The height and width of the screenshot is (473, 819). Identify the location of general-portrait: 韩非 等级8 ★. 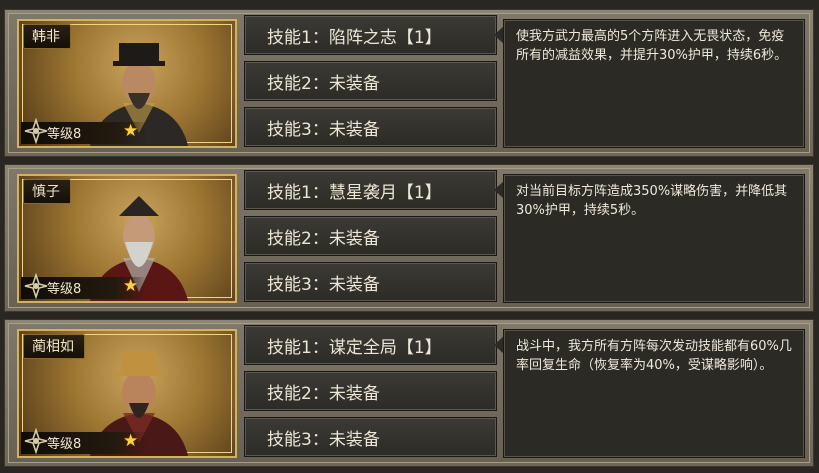
(127, 83).